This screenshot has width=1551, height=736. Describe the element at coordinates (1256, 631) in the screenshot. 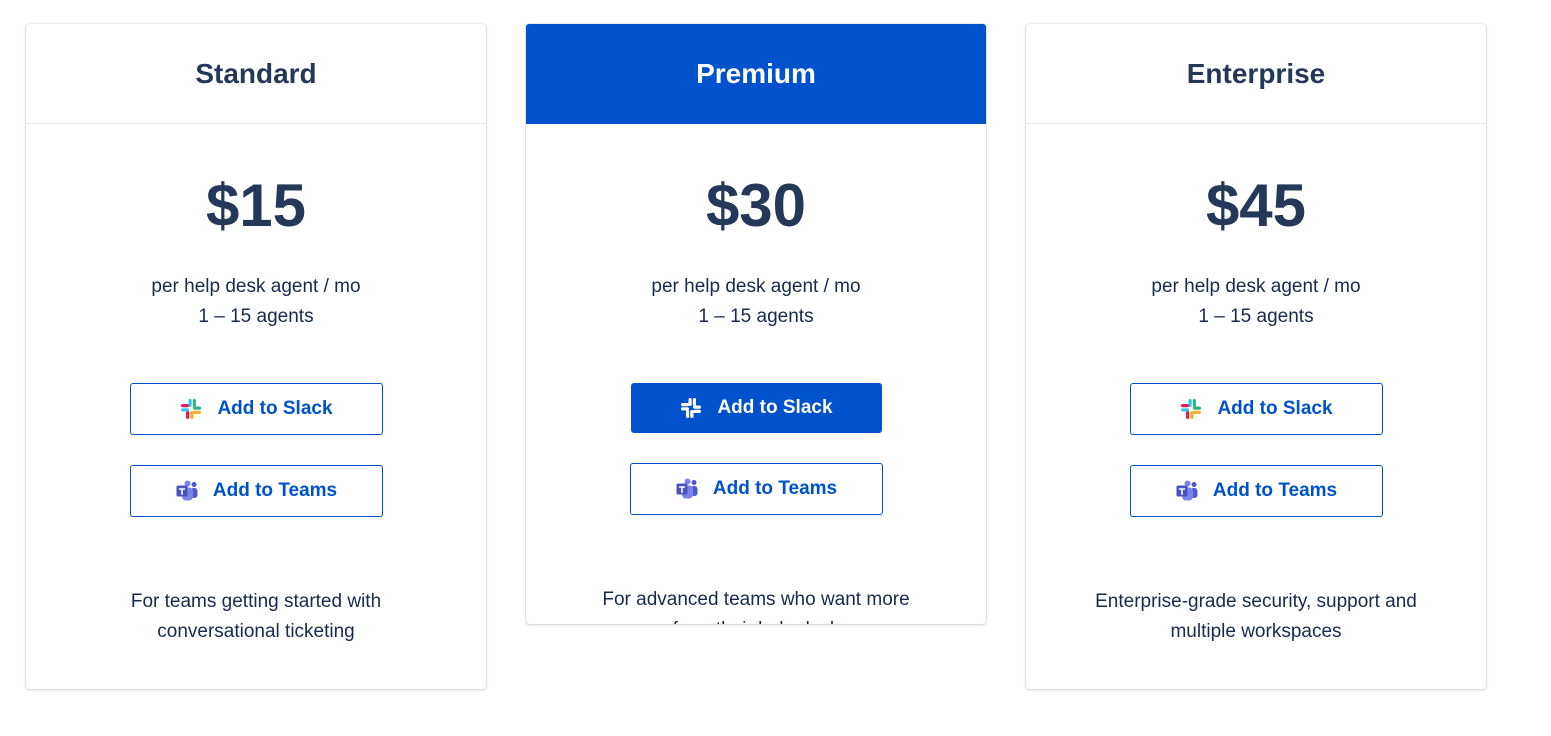

I see `tagline-line: multiple workspaces` at that location.